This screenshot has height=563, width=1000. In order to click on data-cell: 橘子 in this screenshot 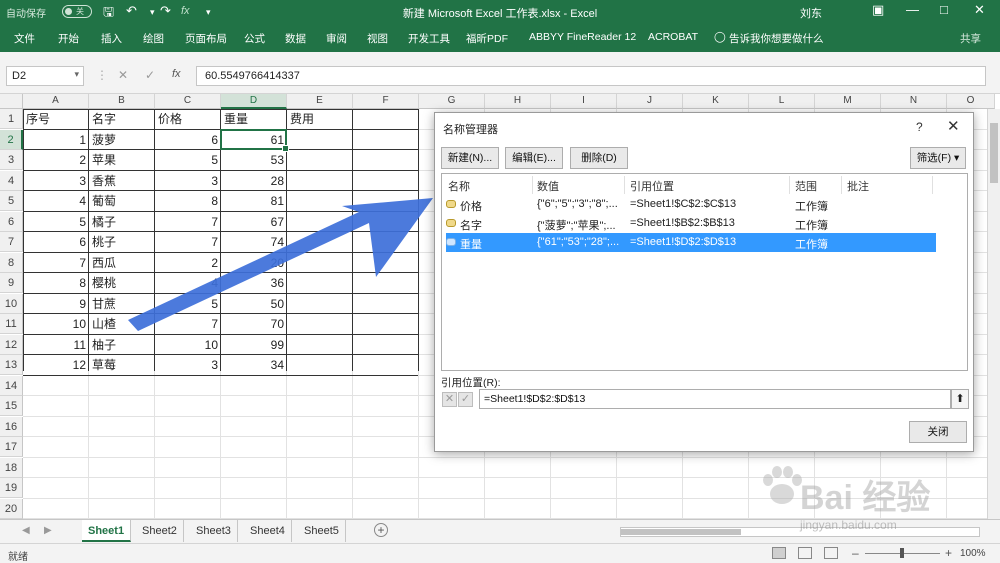, I will do `click(122, 222)`.